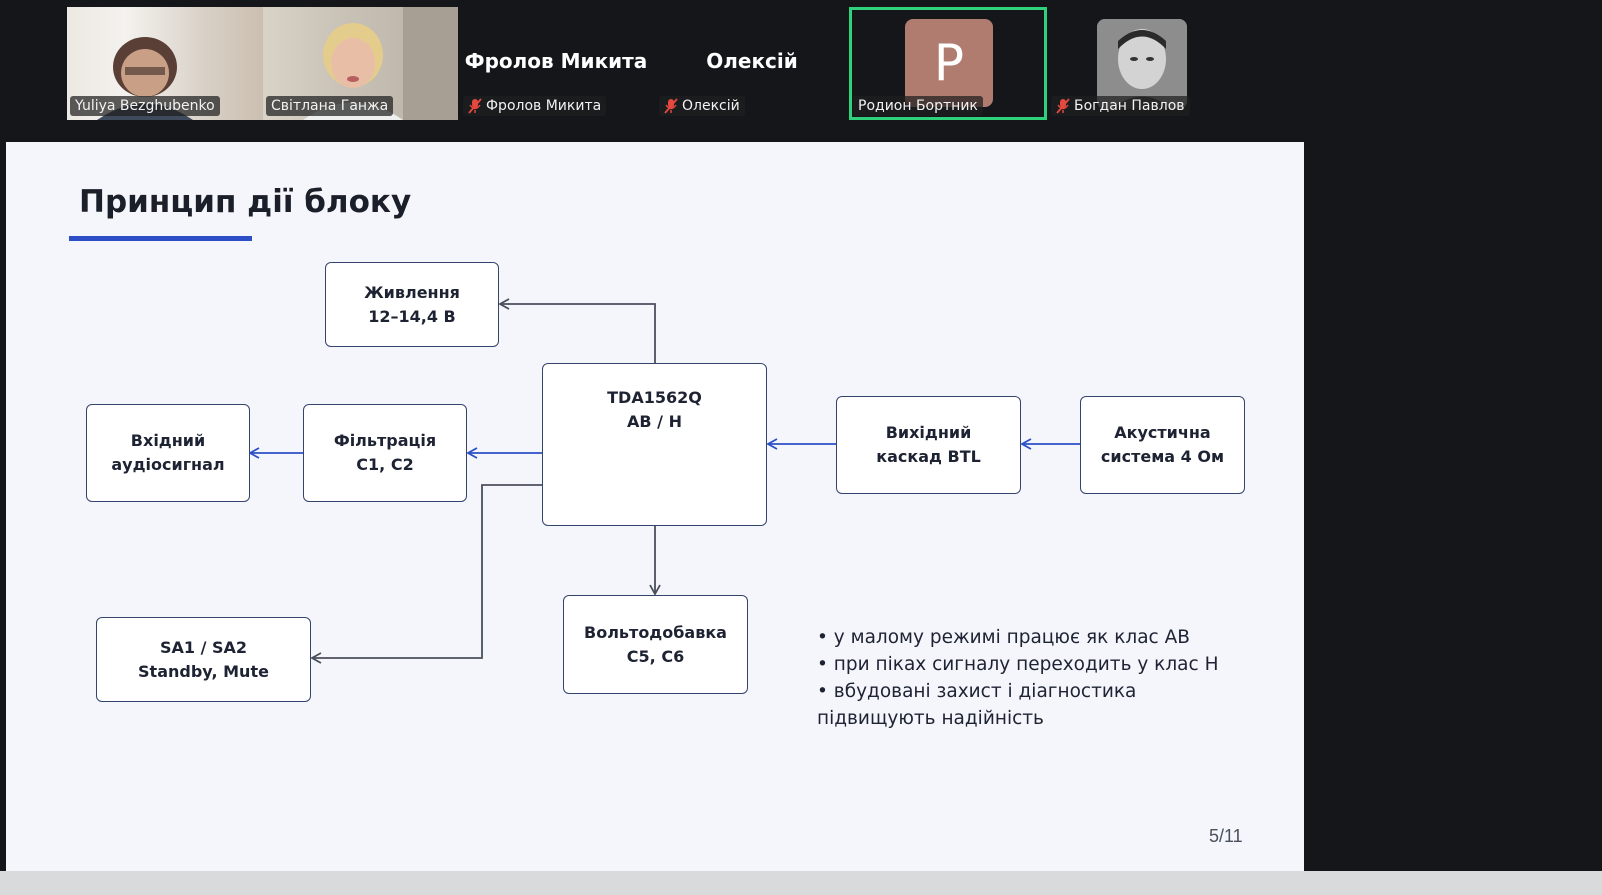 The height and width of the screenshot is (895, 1602). What do you see at coordinates (1145, 63) in the screenshot?
I see `participant-tile-6: Богдан Павлов` at bounding box center [1145, 63].